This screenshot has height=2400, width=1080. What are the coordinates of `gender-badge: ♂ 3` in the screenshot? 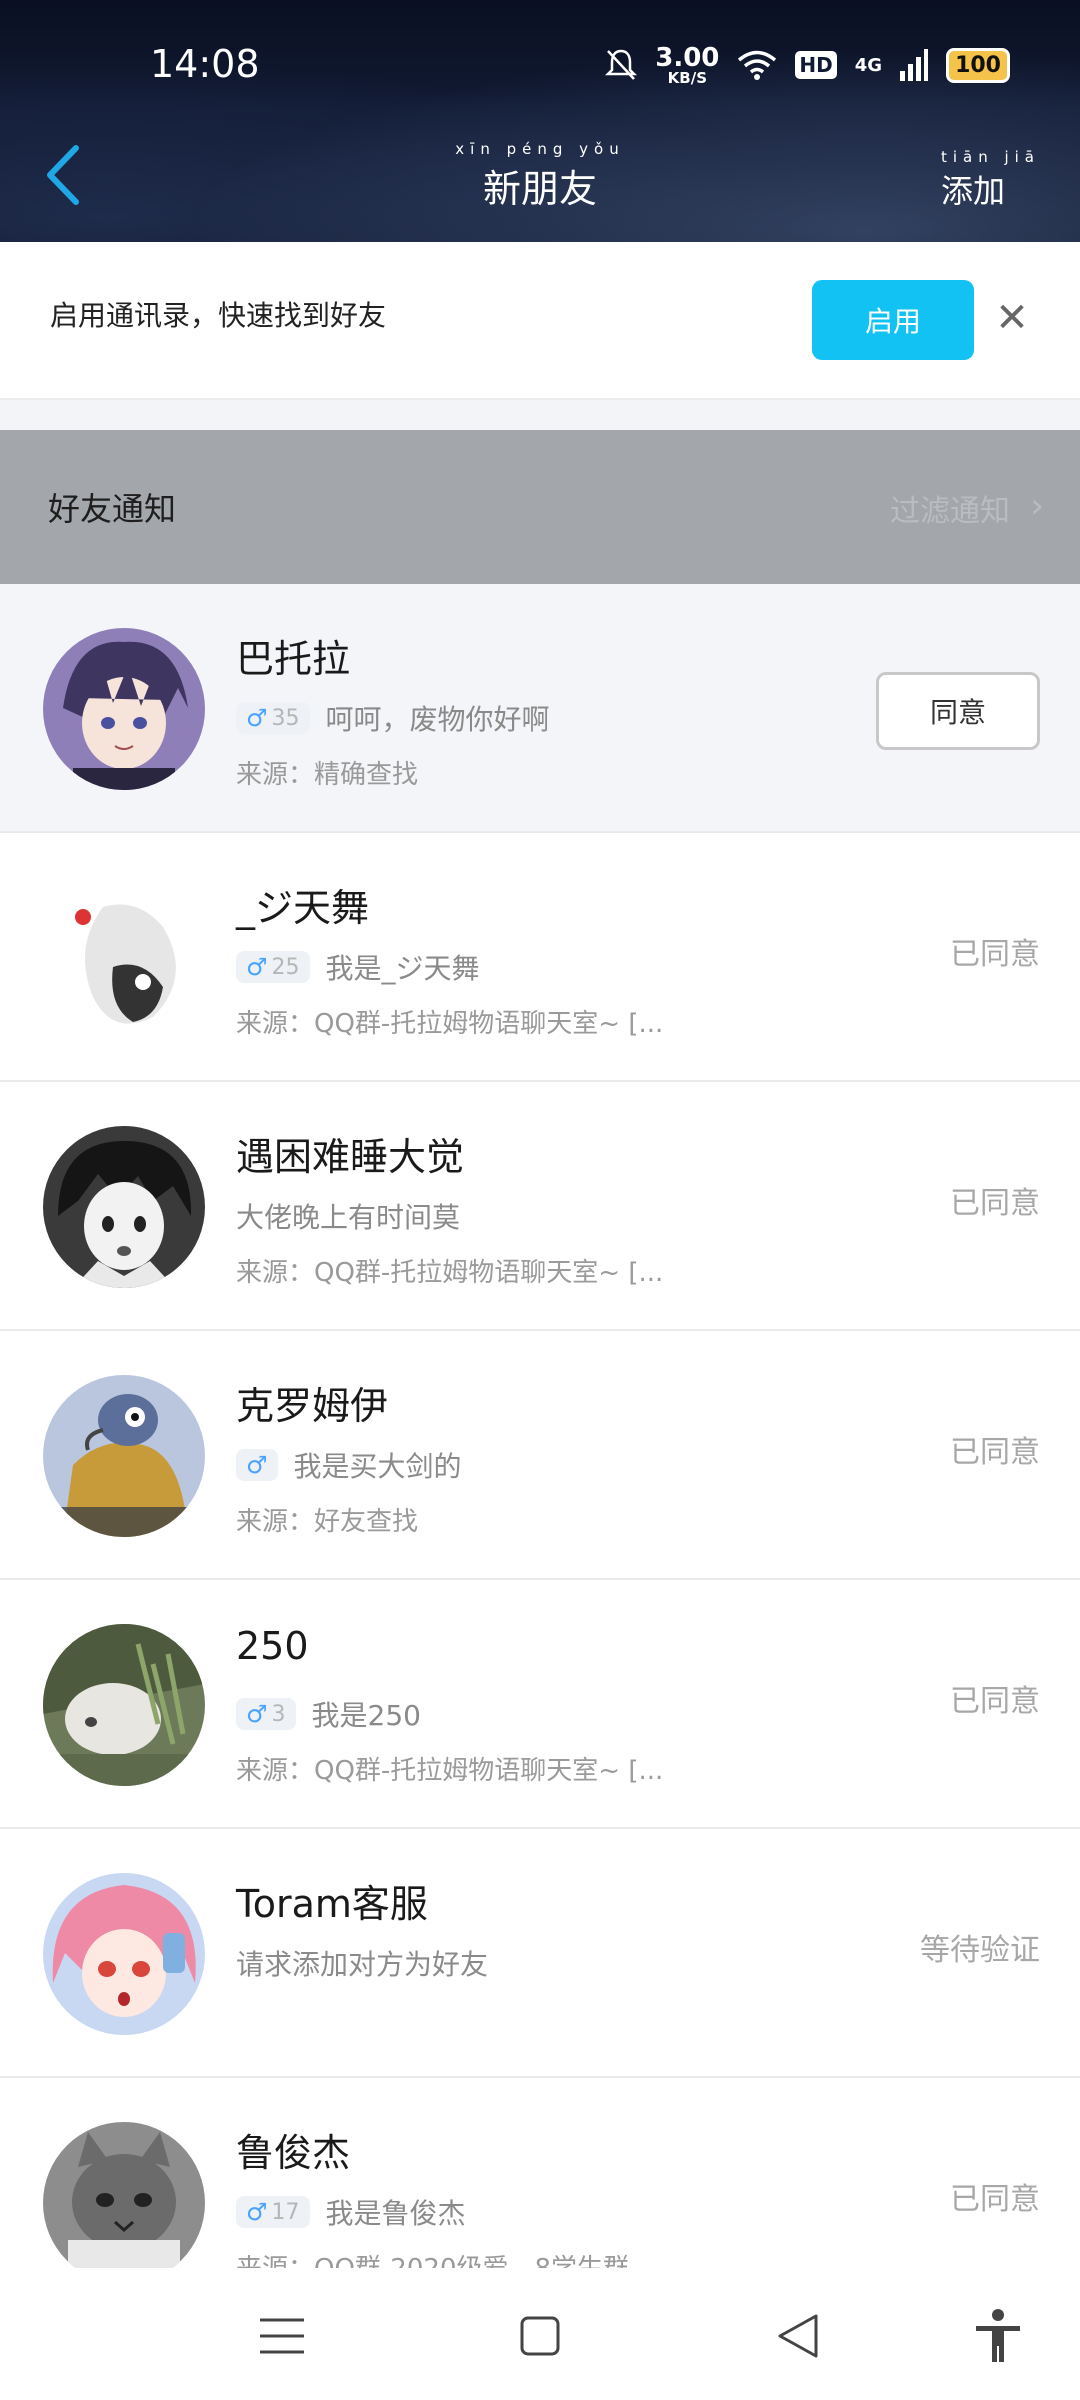 It's located at (266, 1714).